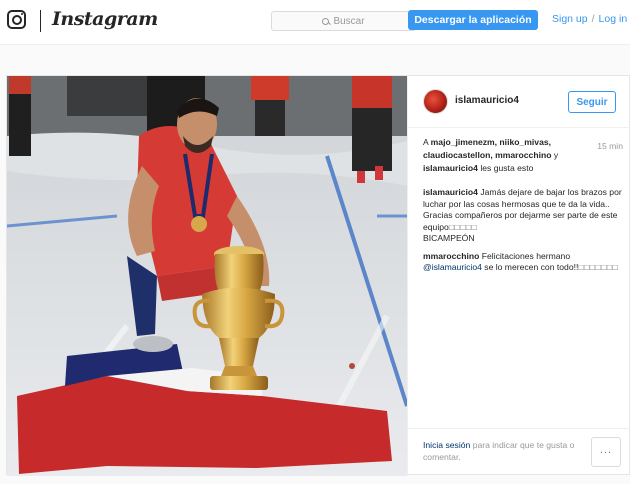 The image size is (630, 484). I want to click on comment-text-2: se lo merecen con todo!!, so click(531, 267).